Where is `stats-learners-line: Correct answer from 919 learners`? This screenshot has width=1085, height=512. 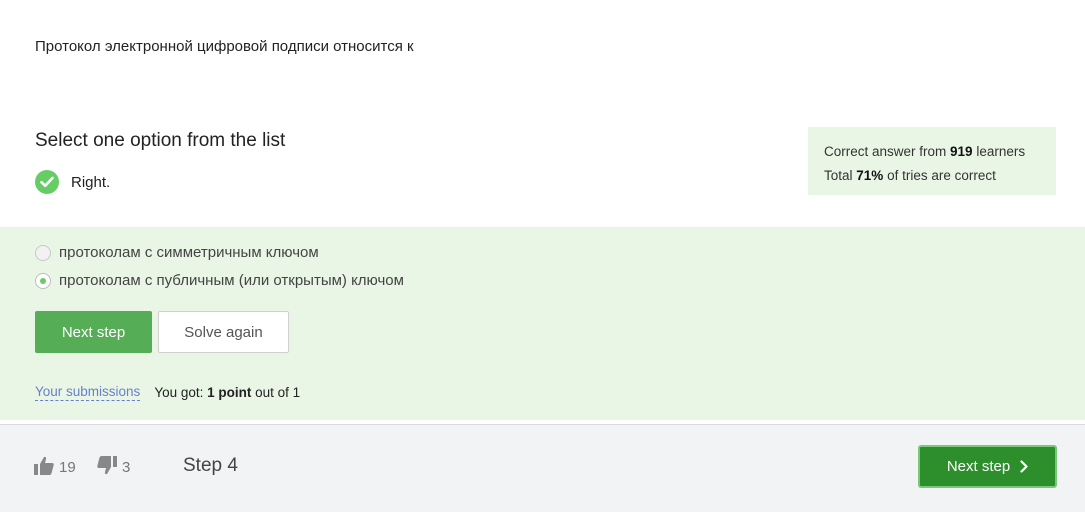 stats-learners-line: Correct answer from 919 learners is located at coordinates (925, 151).